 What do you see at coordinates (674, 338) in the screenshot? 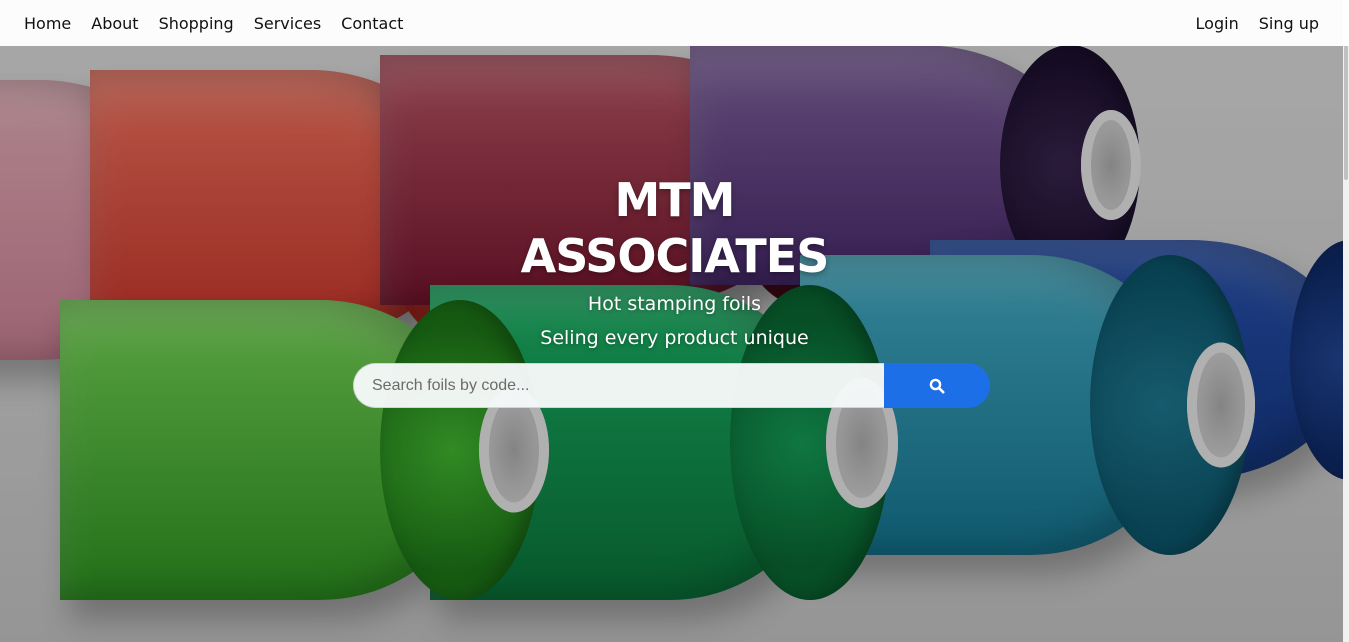
I see `hero-tagline: Seling every product unique` at bounding box center [674, 338].